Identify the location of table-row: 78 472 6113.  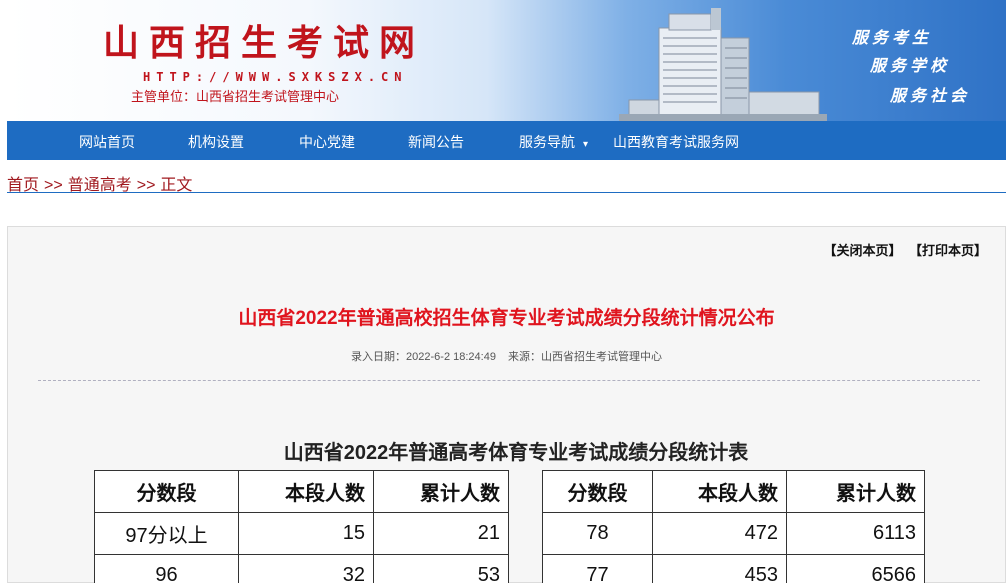
(733, 533).